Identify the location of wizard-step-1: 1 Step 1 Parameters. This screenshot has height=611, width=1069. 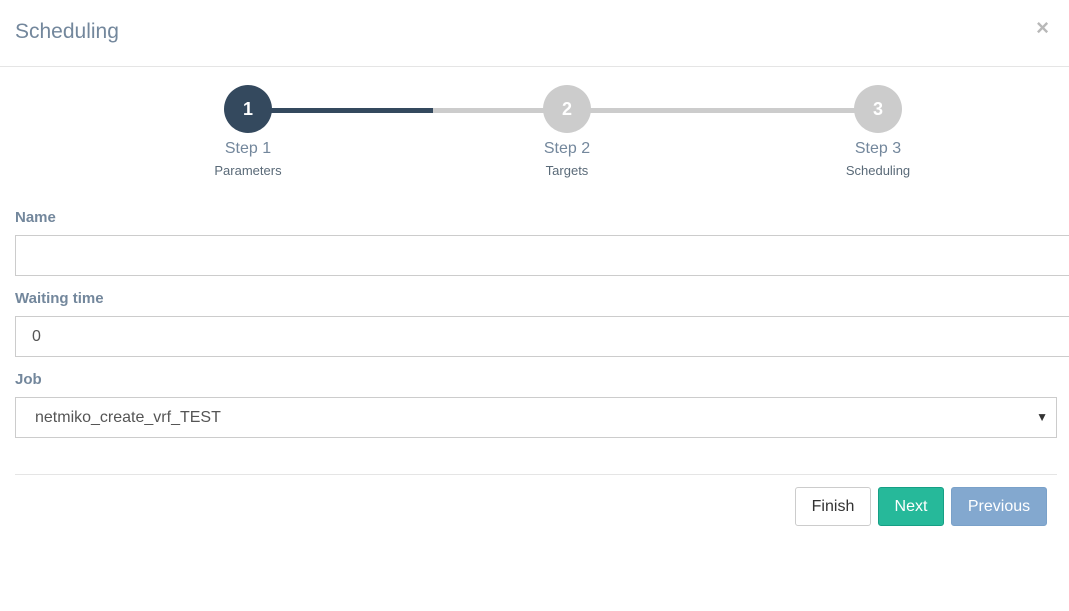
(248, 131).